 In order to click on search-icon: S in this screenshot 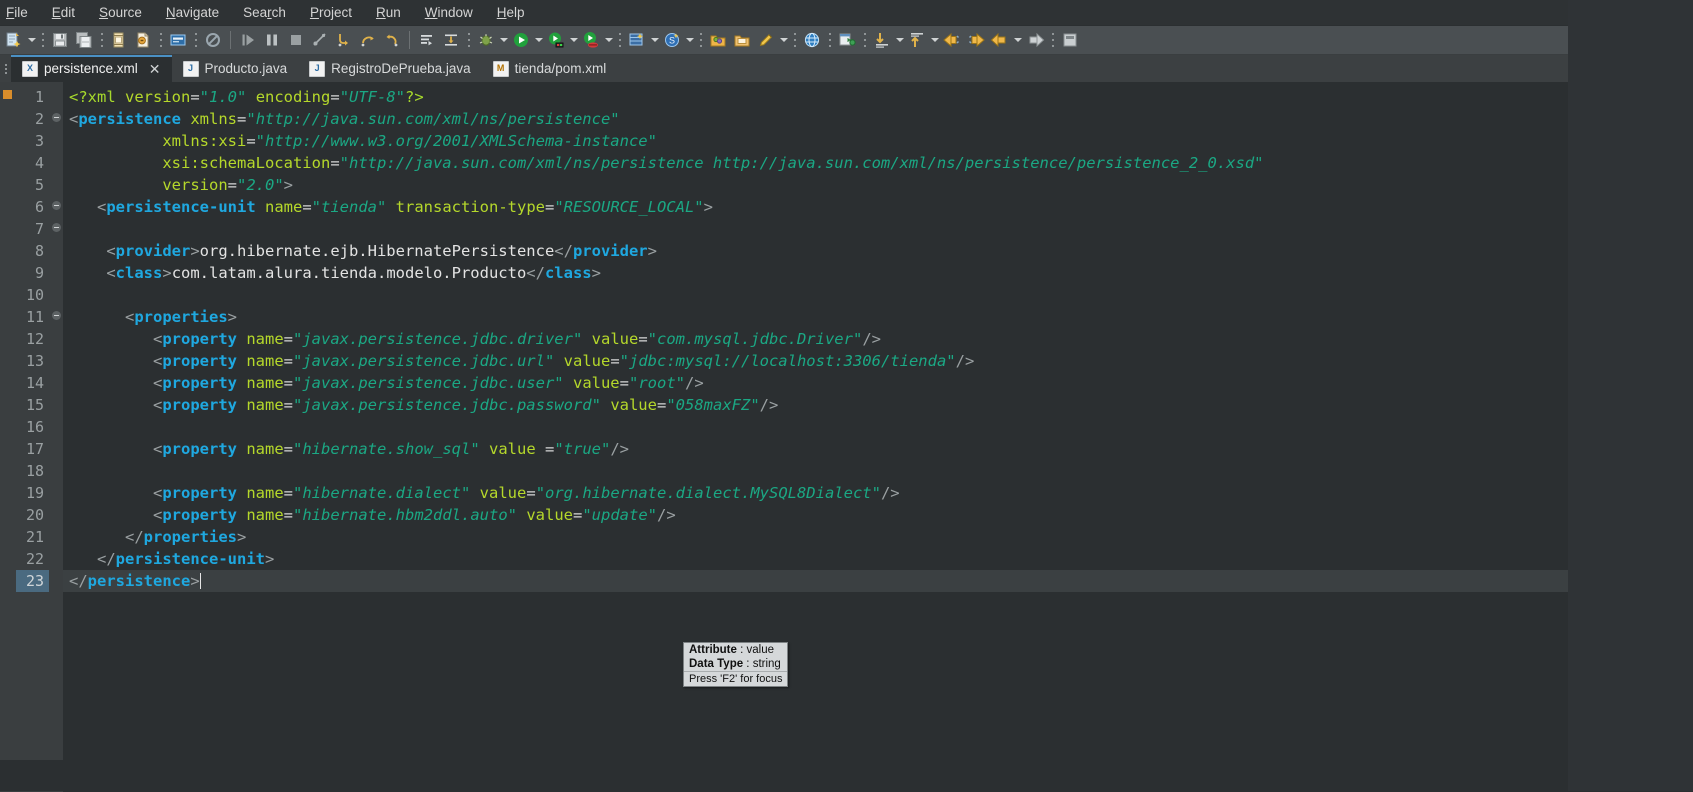, I will do `click(672, 40)`.